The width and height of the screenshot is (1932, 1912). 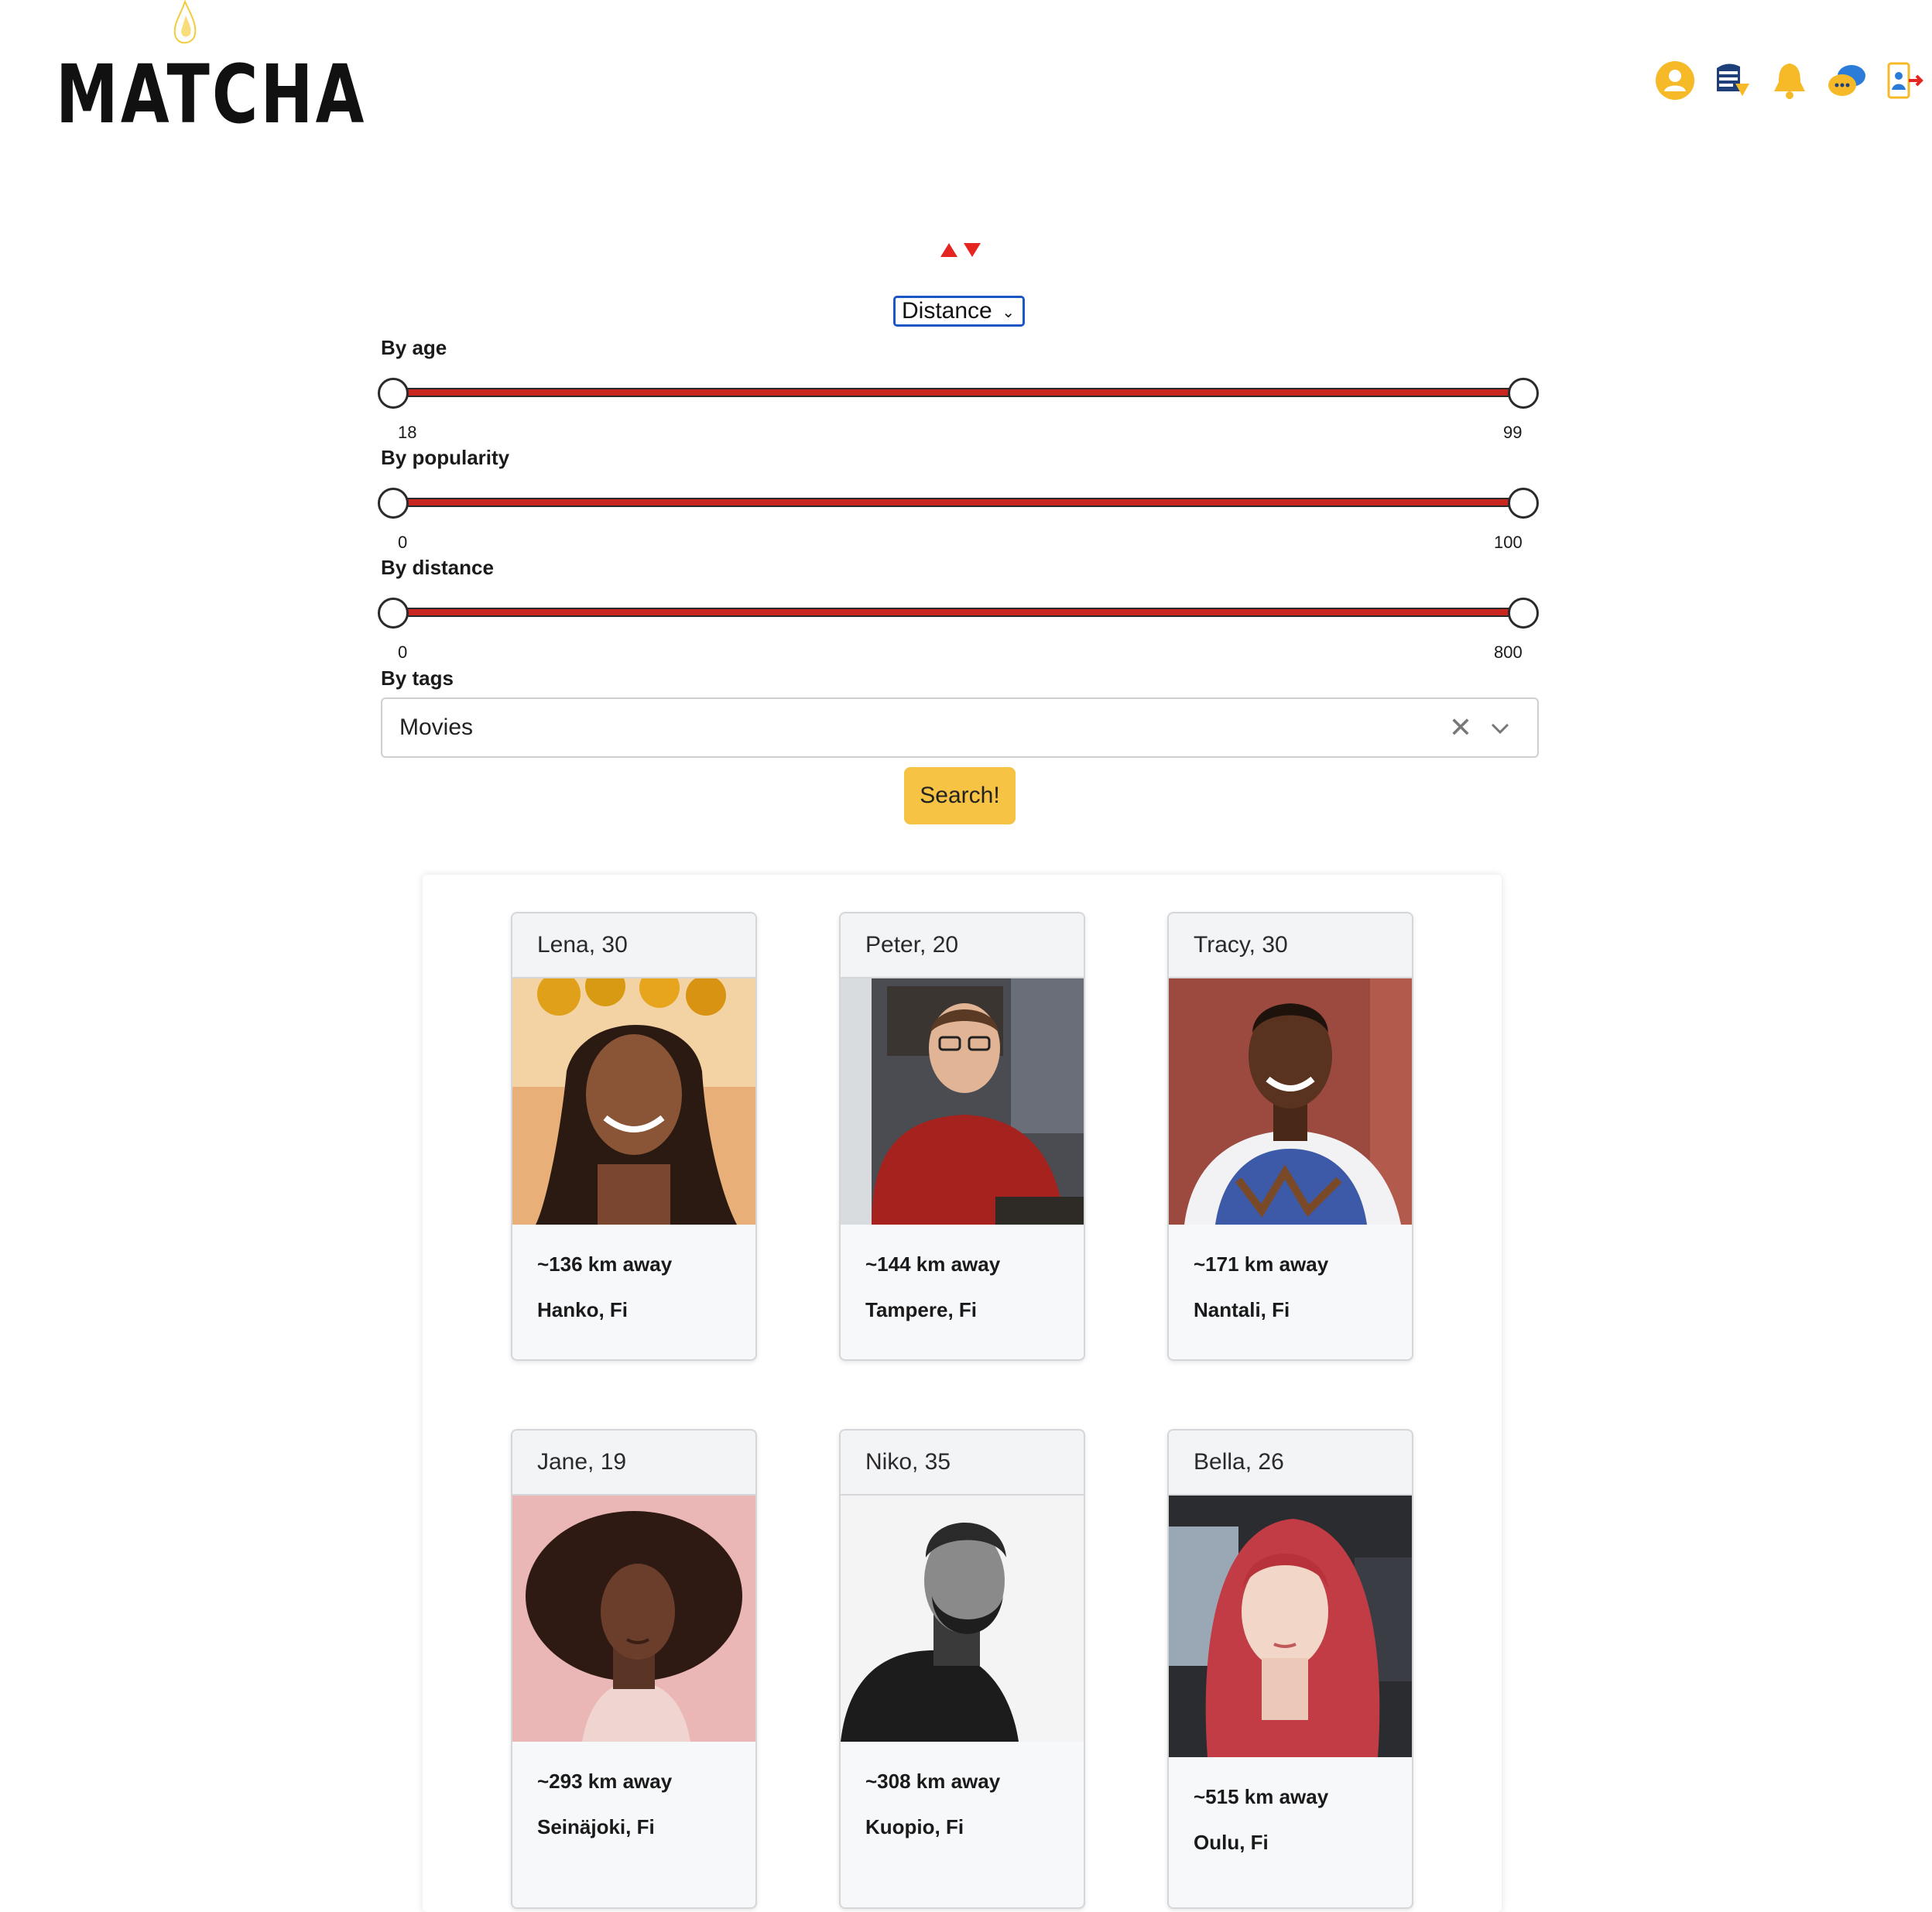 I want to click on profile-distance: ~144 km away, so click(x=933, y=1264).